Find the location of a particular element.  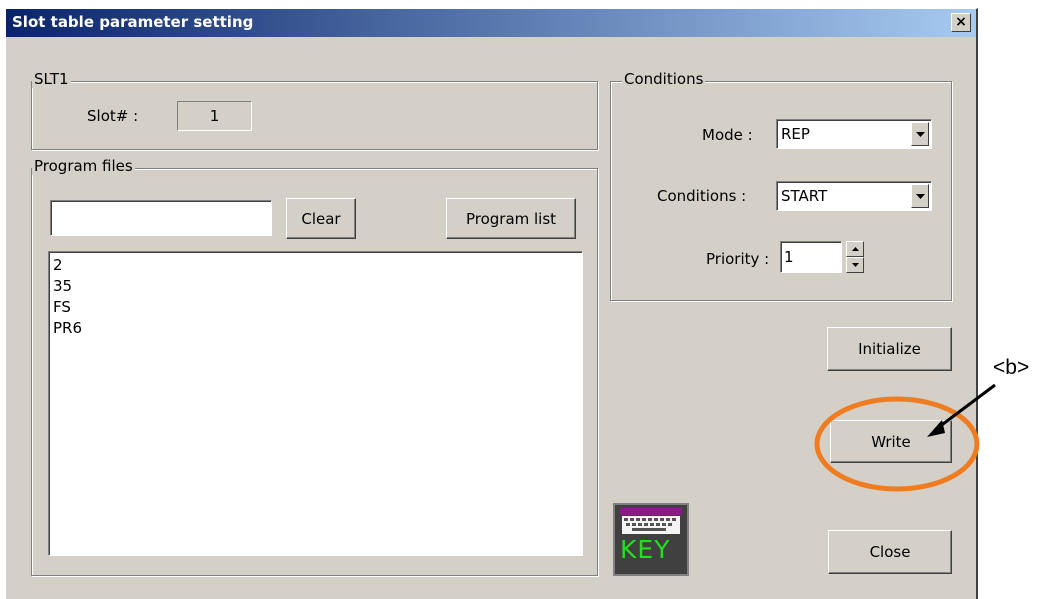

annotation-overlay is located at coordinates (905, 437).